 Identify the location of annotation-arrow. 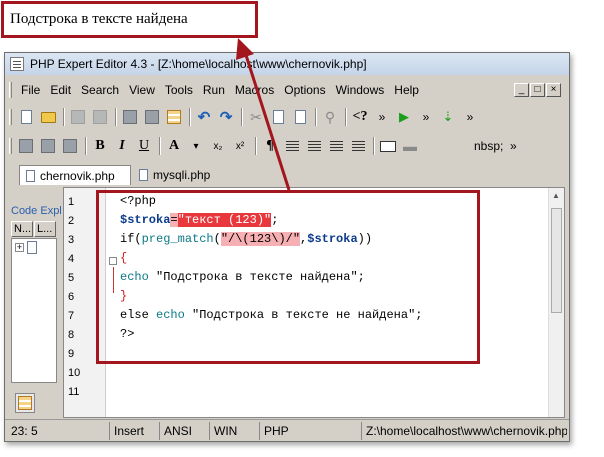
(263, 114).